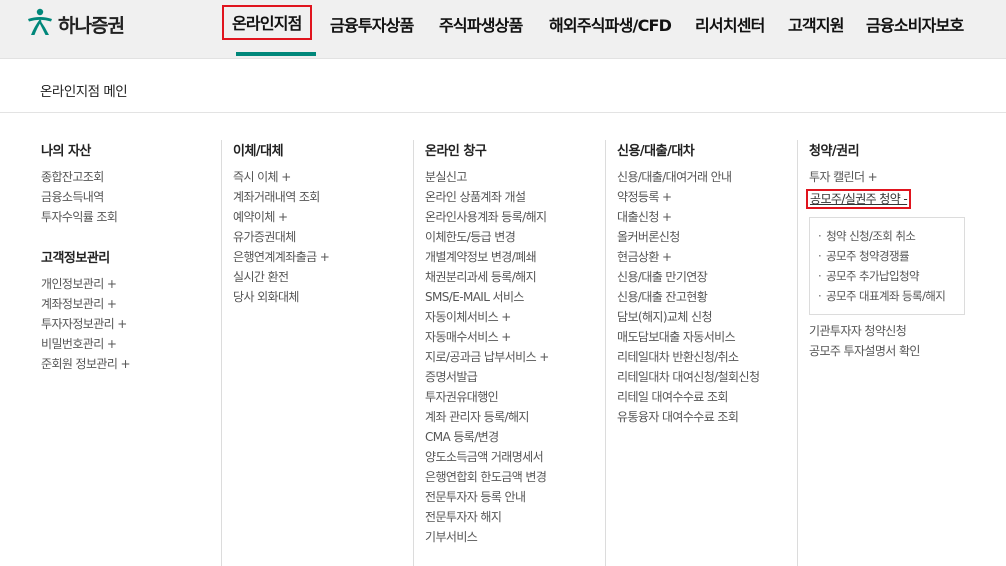 The height and width of the screenshot is (566, 1006). Describe the element at coordinates (281, 217) in the screenshot. I see `link-scheduled-transfer: 예약이체 +` at that location.